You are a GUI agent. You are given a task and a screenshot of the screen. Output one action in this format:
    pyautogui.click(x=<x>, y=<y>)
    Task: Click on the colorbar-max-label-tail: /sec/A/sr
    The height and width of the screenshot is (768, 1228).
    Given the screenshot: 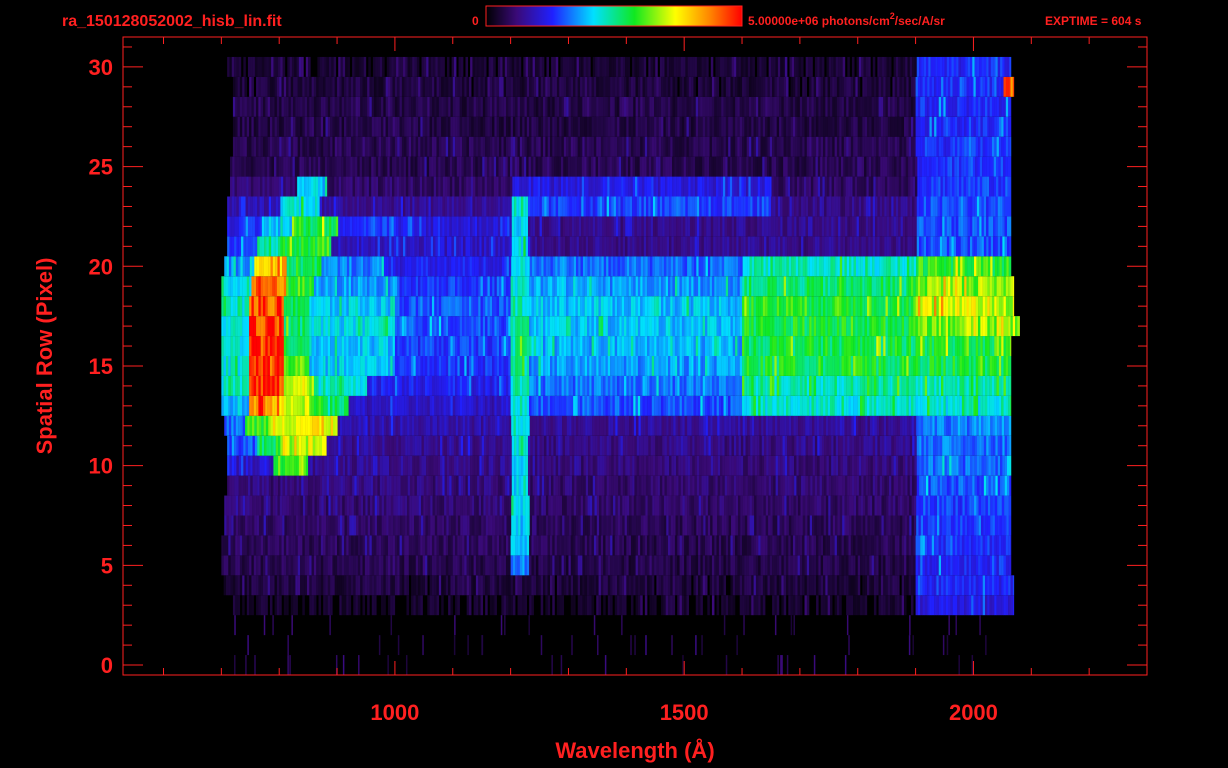 What is the action you would take?
    pyautogui.click(x=920, y=21)
    